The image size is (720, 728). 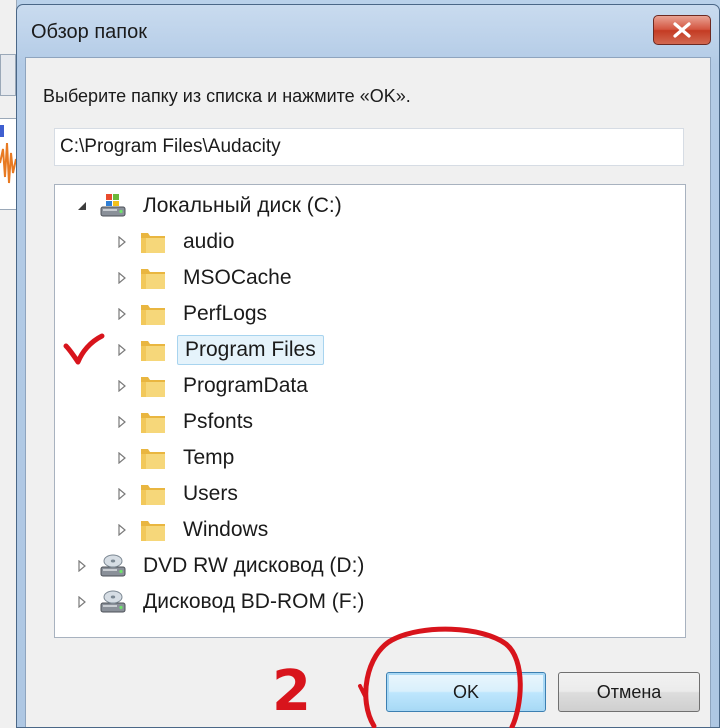 What do you see at coordinates (210, 493) in the screenshot?
I see `tree-item-label: Users` at bounding box center [210, 493].